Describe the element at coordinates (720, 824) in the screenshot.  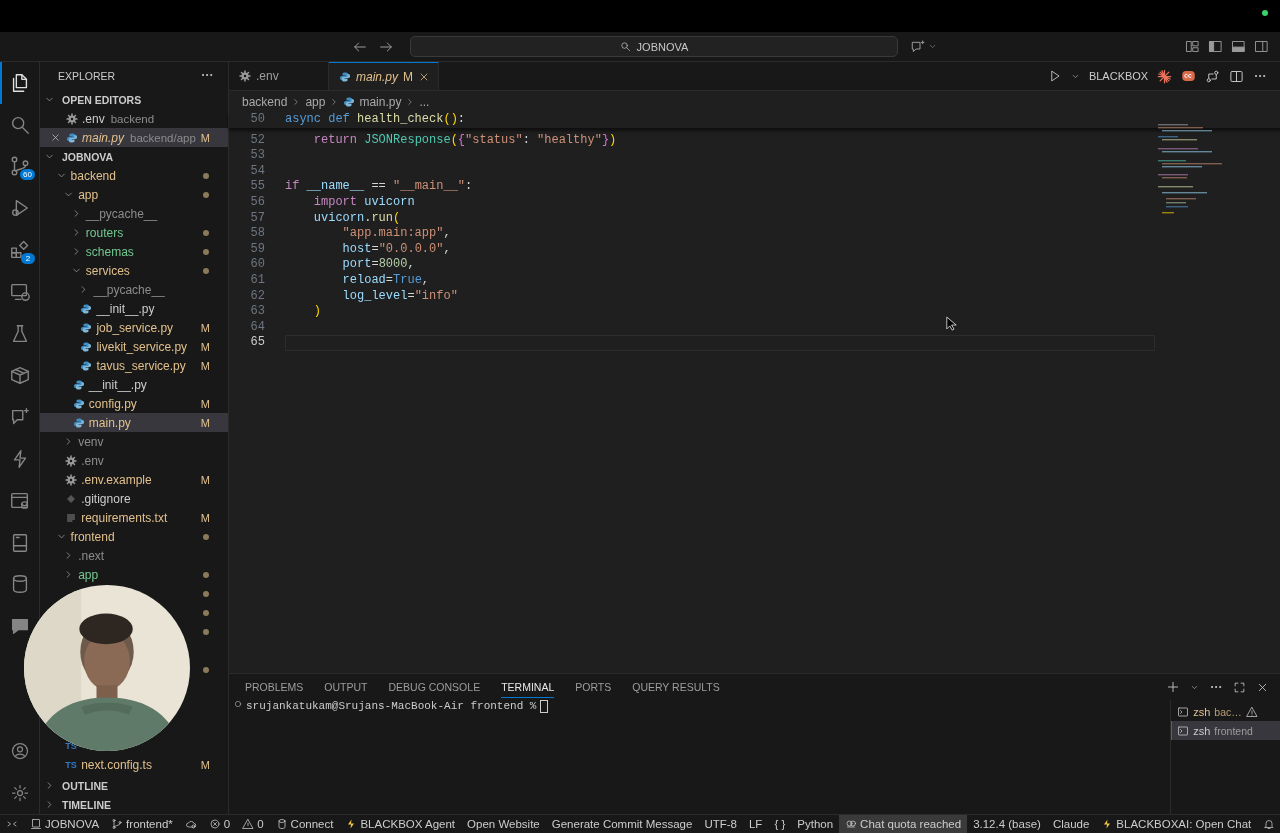
I see `status-item: UTF-8` at that location.